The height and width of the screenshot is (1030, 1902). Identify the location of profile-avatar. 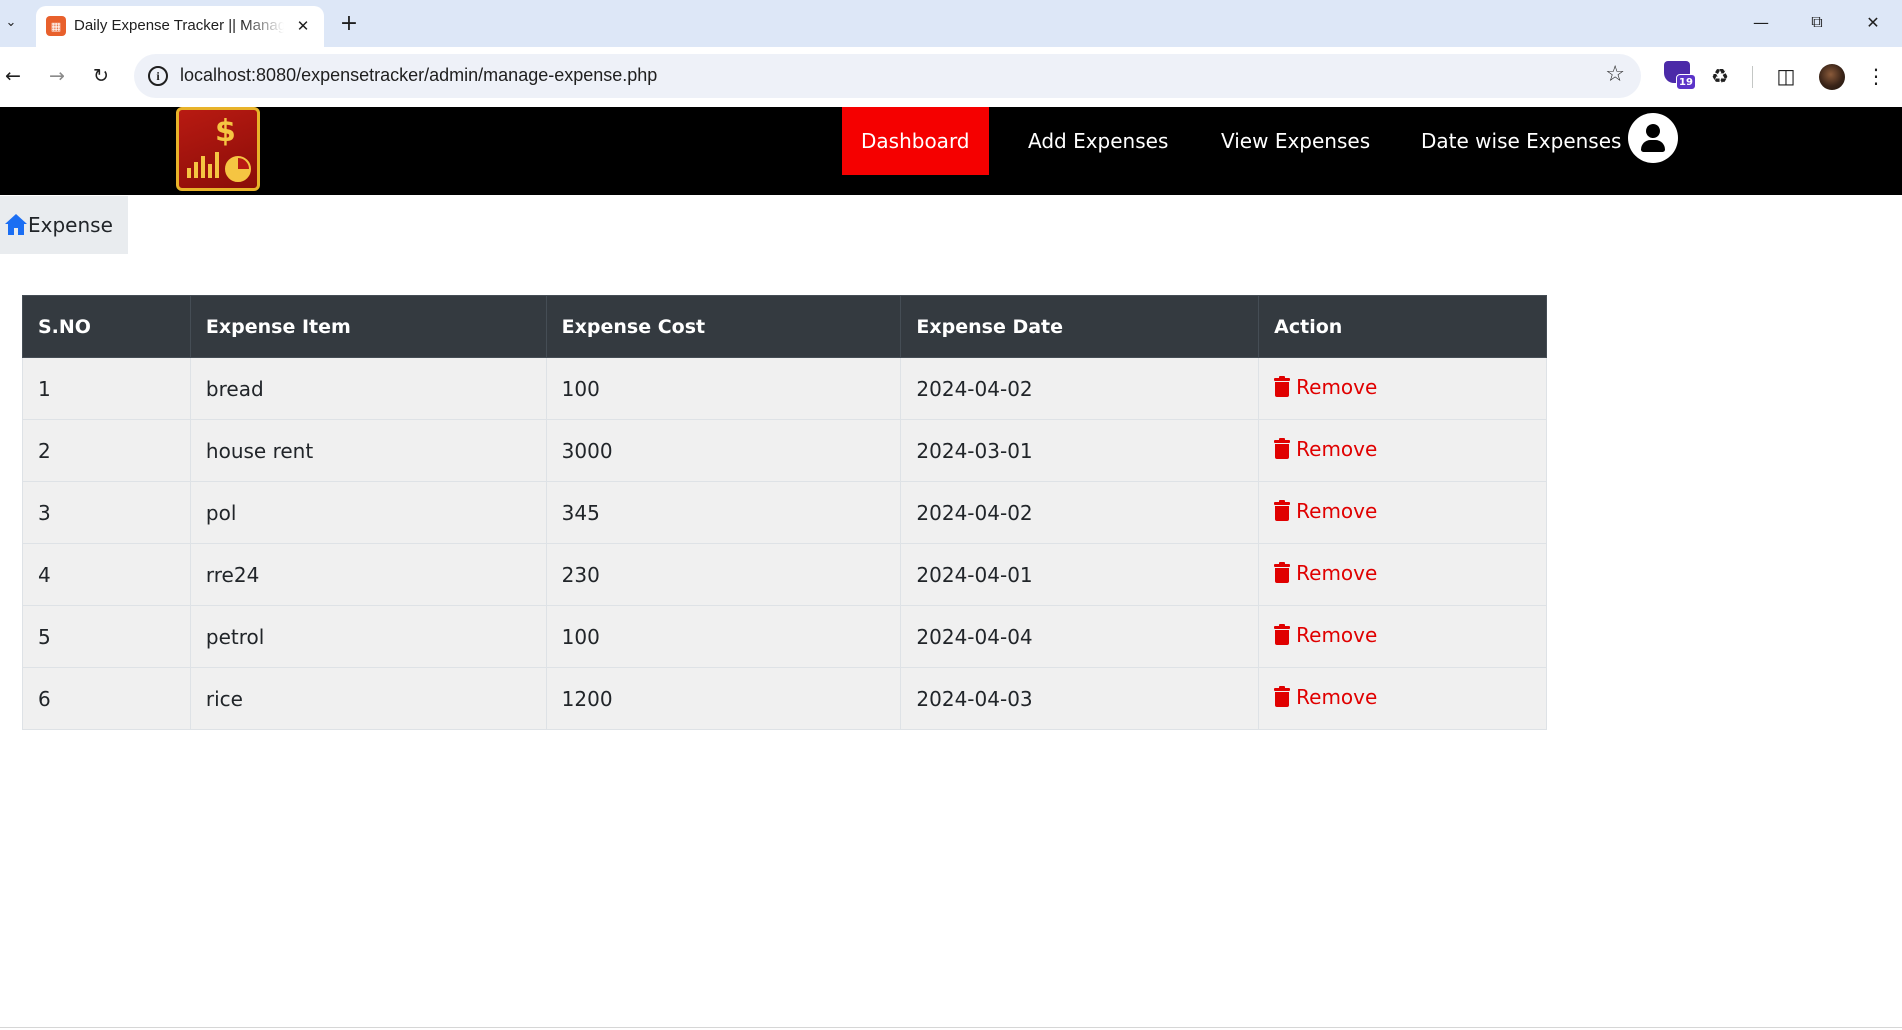
(1832, 77).